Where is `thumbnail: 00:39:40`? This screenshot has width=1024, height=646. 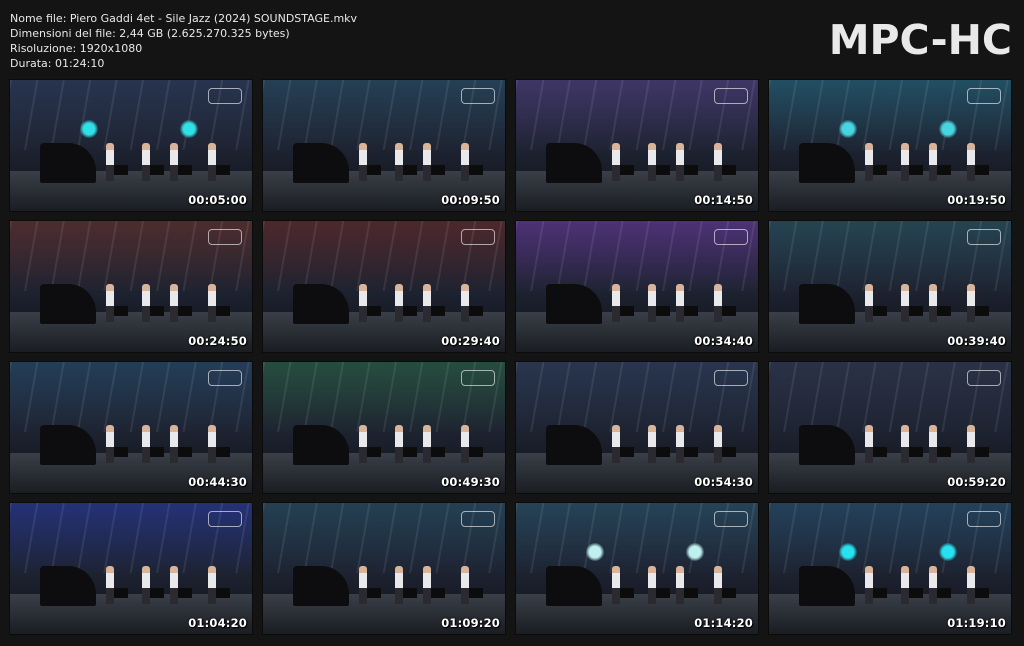
thumbnail: 00:39:40 is located at coordinates (890, 286).